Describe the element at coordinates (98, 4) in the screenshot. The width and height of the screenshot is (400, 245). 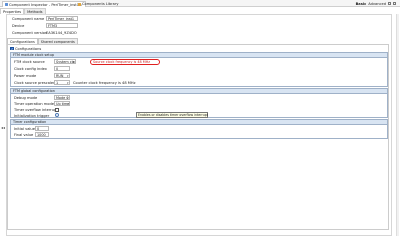
I see `tab-components-library: Components Library` at that location.